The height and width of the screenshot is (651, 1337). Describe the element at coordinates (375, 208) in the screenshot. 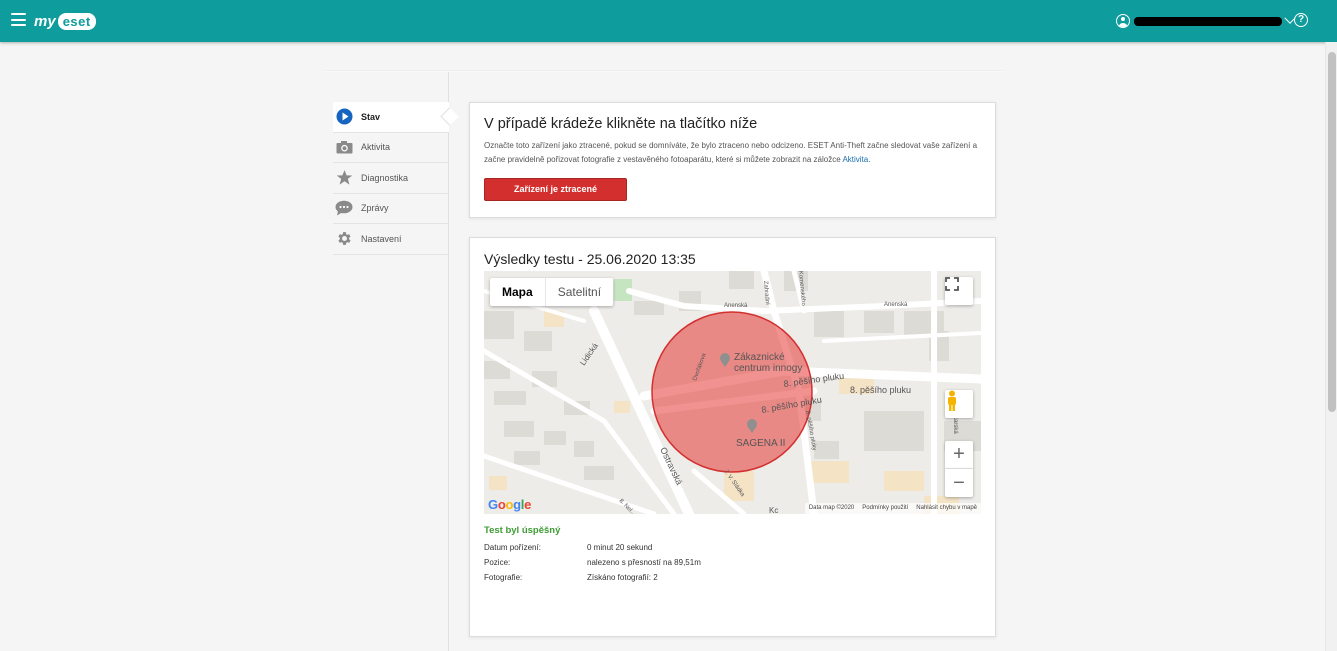

I see `sidebar-item-label: Zprávy` at that location.